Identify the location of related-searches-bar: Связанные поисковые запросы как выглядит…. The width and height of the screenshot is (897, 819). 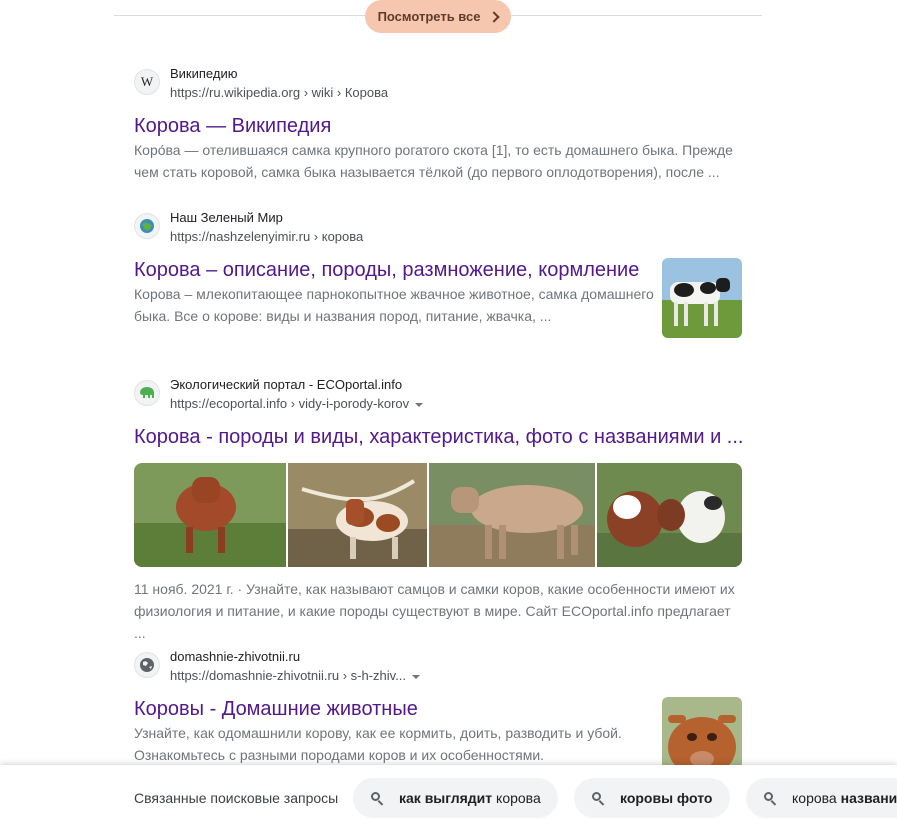
(448, 792).